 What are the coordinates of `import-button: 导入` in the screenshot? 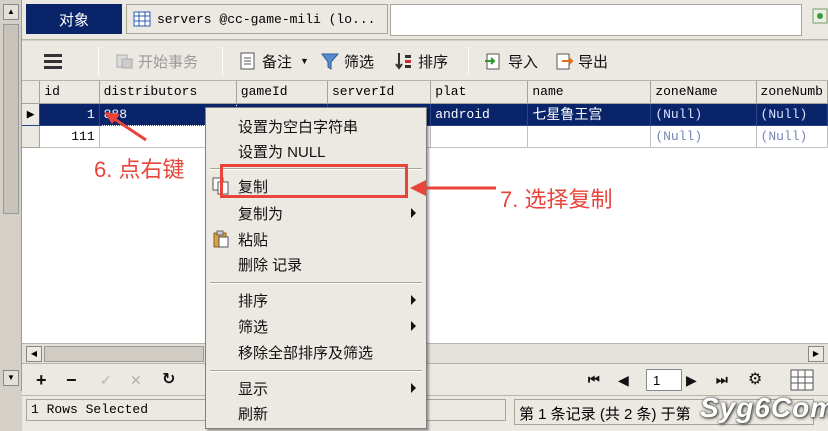 It's located at (511, 61).